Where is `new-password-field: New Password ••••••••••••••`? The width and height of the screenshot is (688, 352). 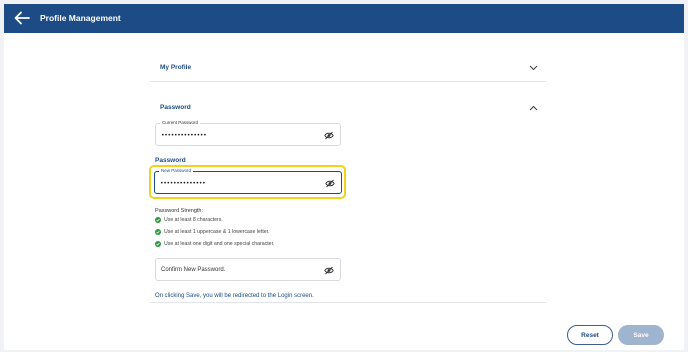 new-password-field: New Password •••••••••••••• is located at coordinates (248, 181).